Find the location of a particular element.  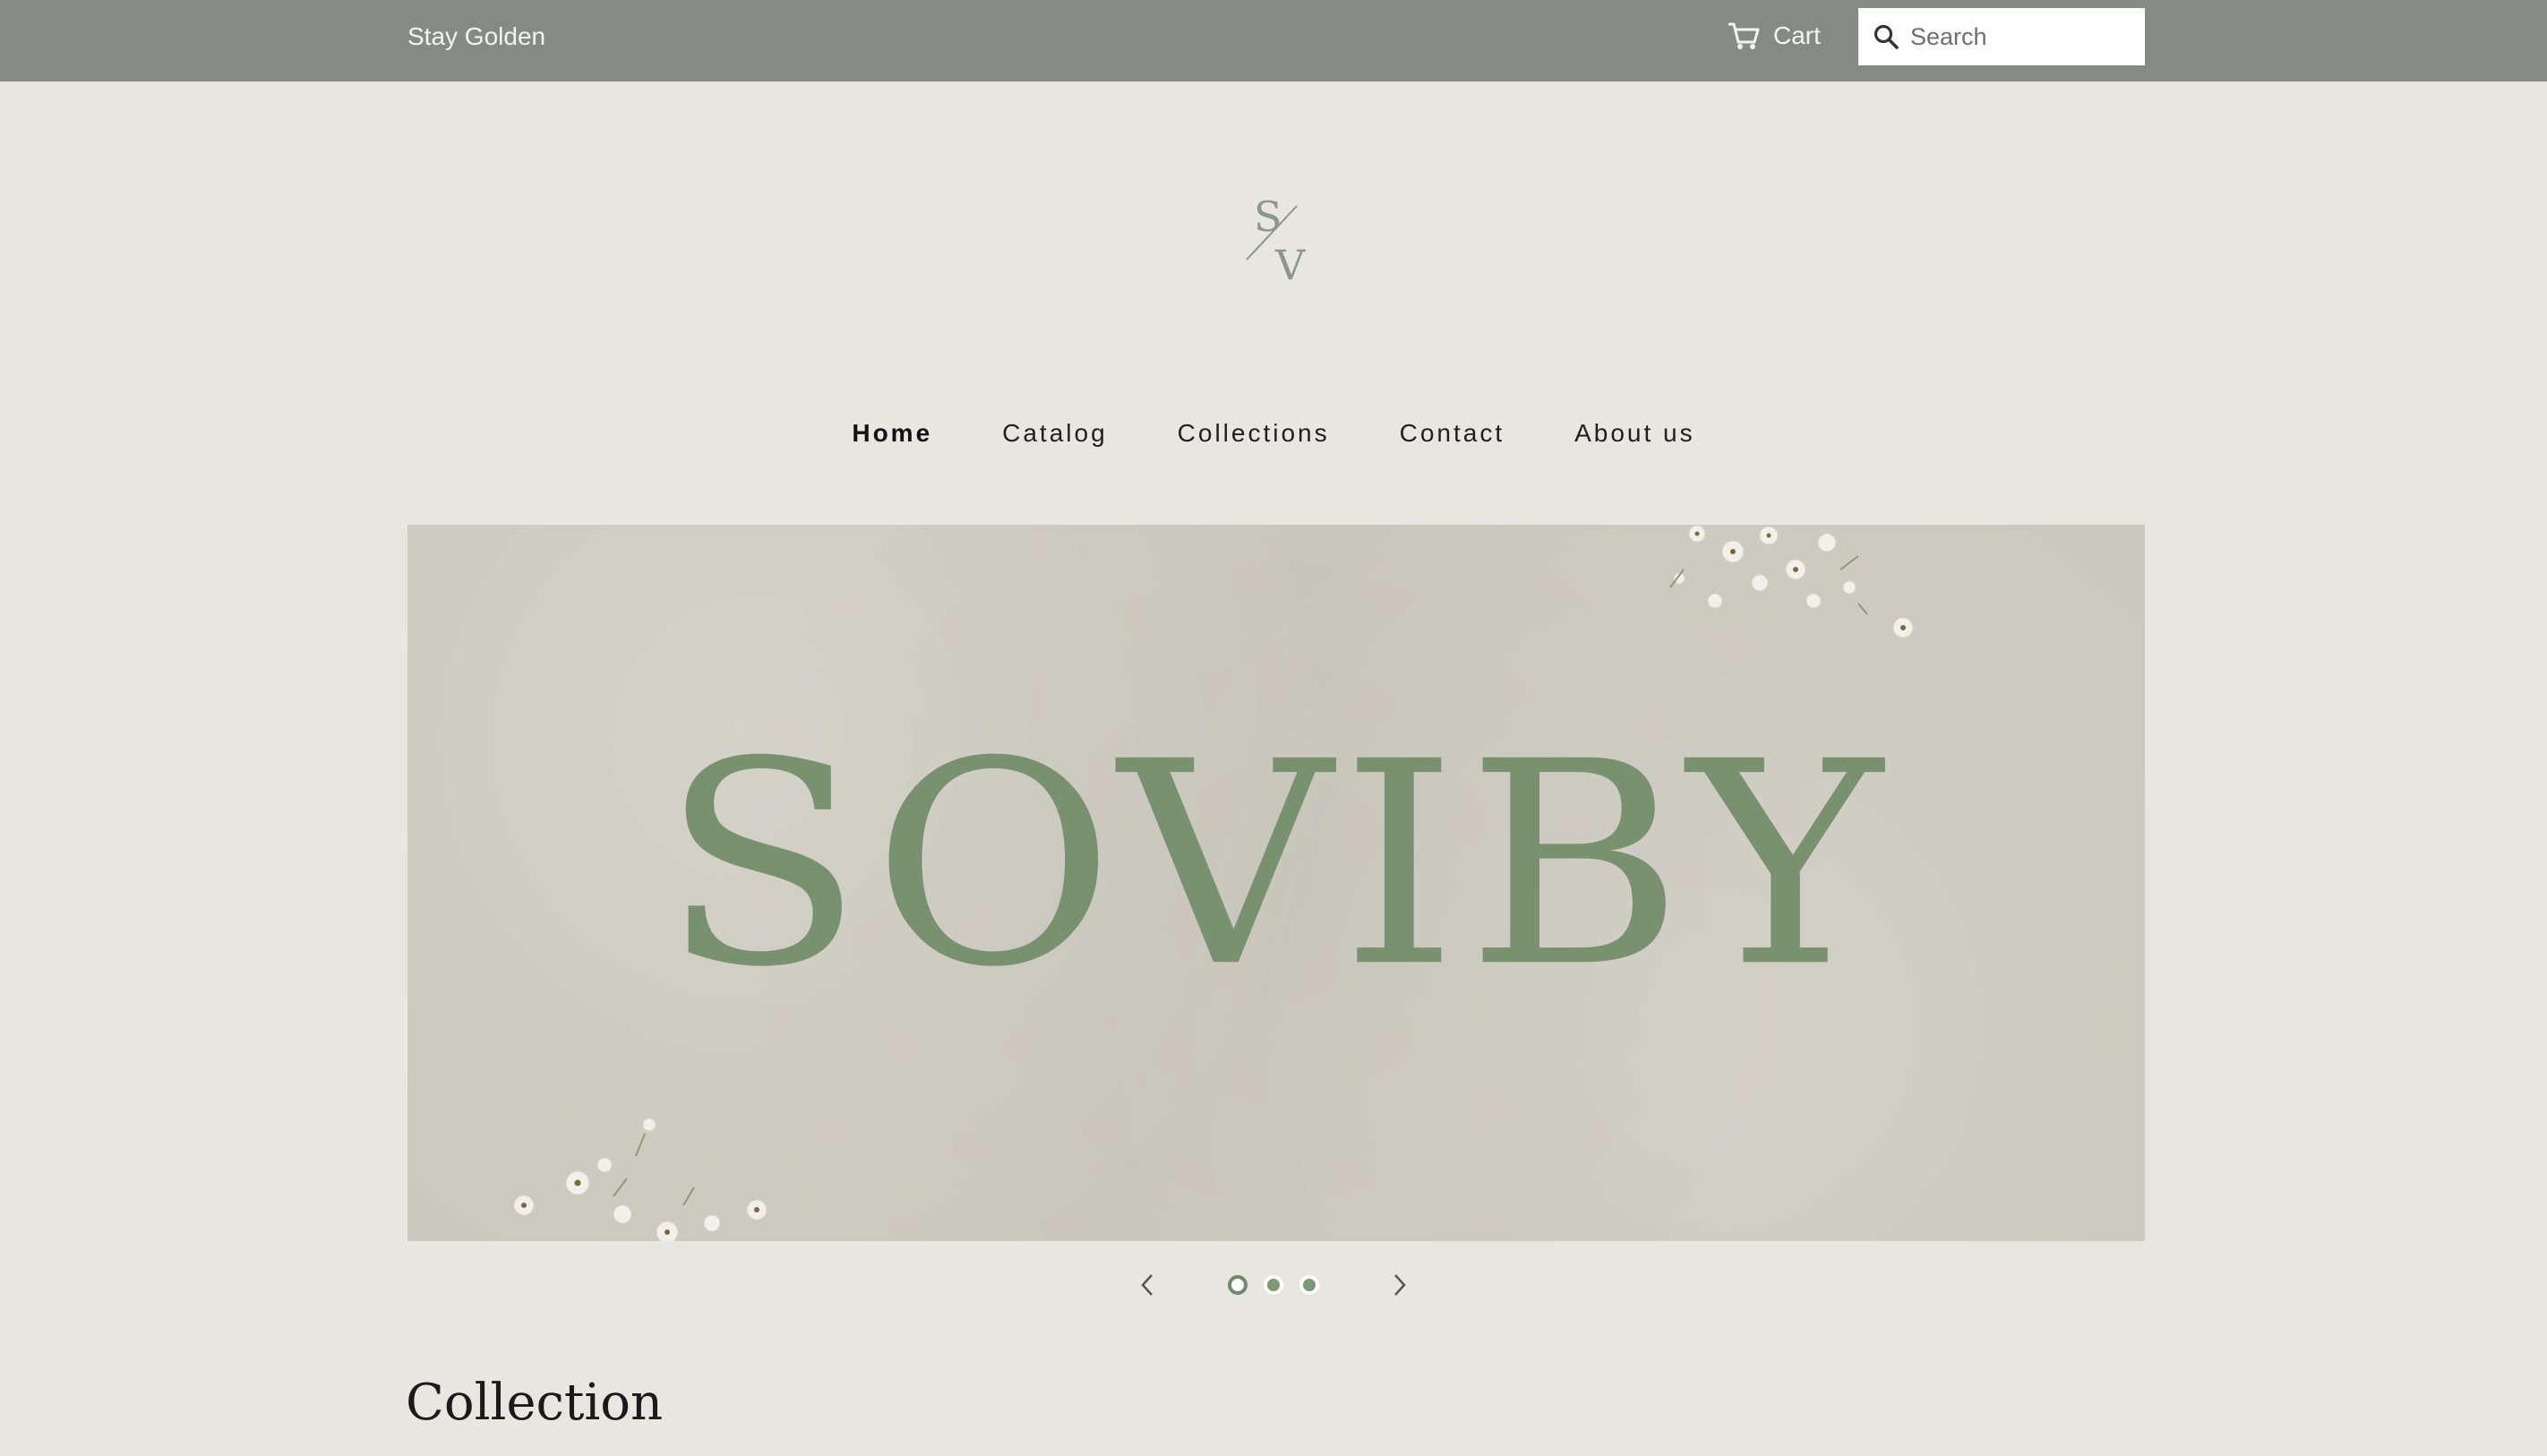

flowers-top-decoration is located at coordinates (1791, 581).